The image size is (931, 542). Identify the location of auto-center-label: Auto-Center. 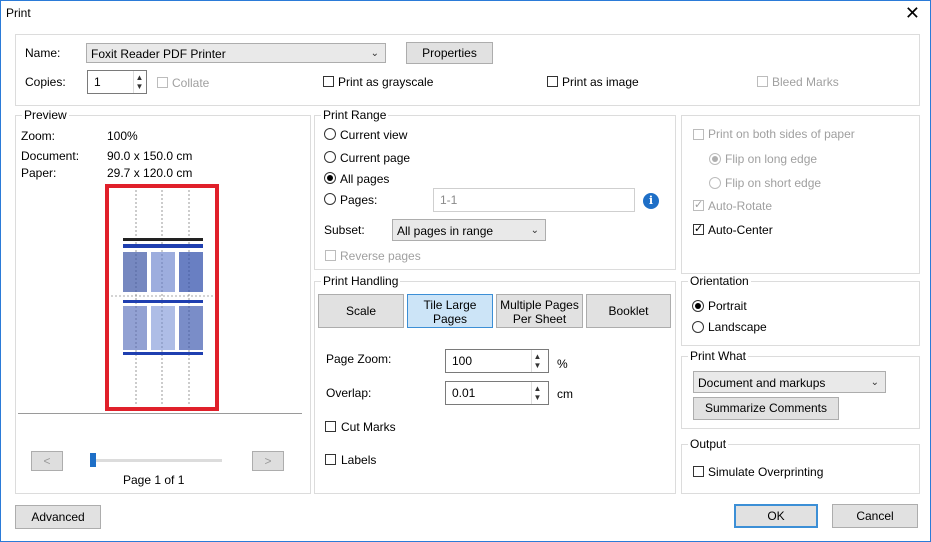
(740, 230).